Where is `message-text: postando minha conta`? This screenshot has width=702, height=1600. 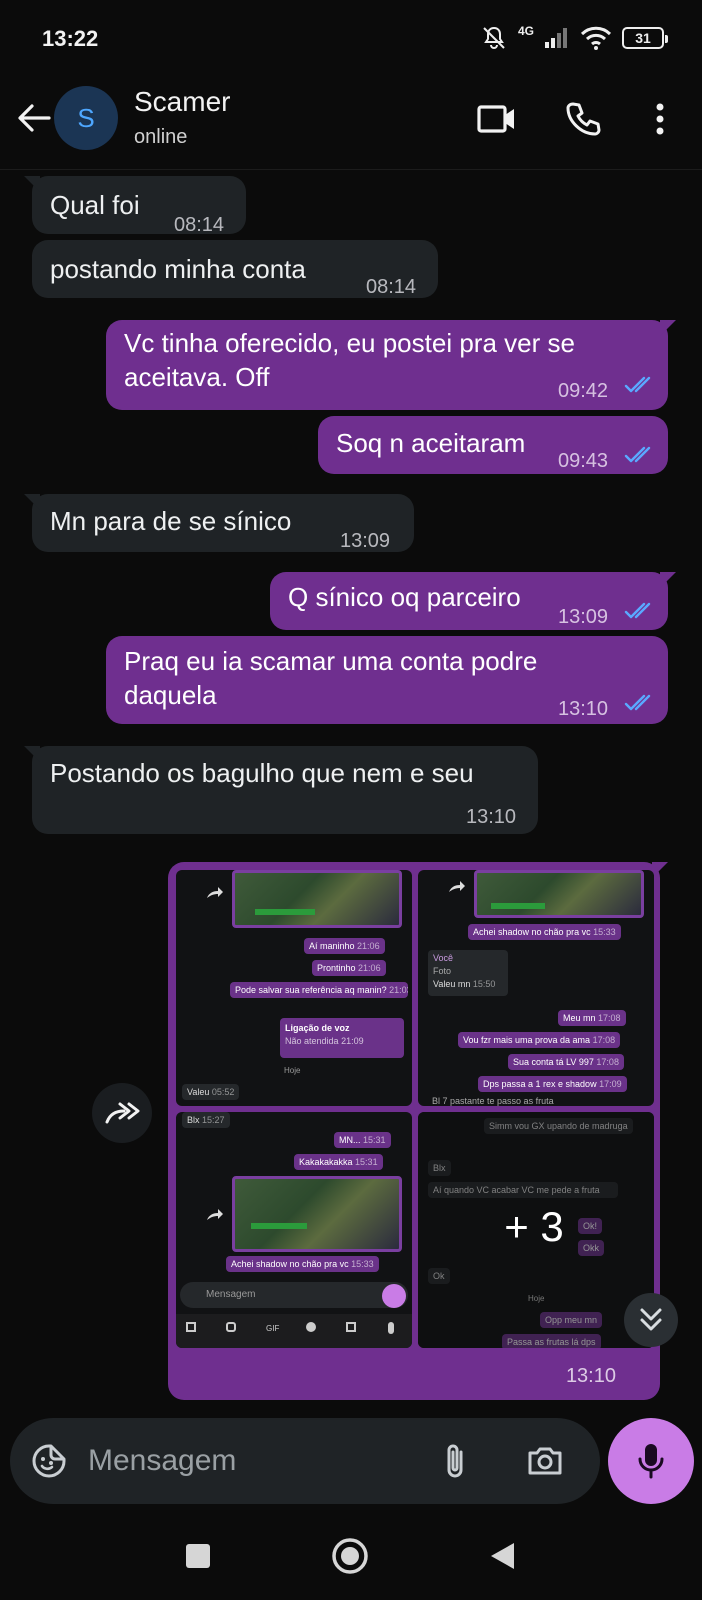 message-text: postando minha conta is located at coordinates (178, 269).